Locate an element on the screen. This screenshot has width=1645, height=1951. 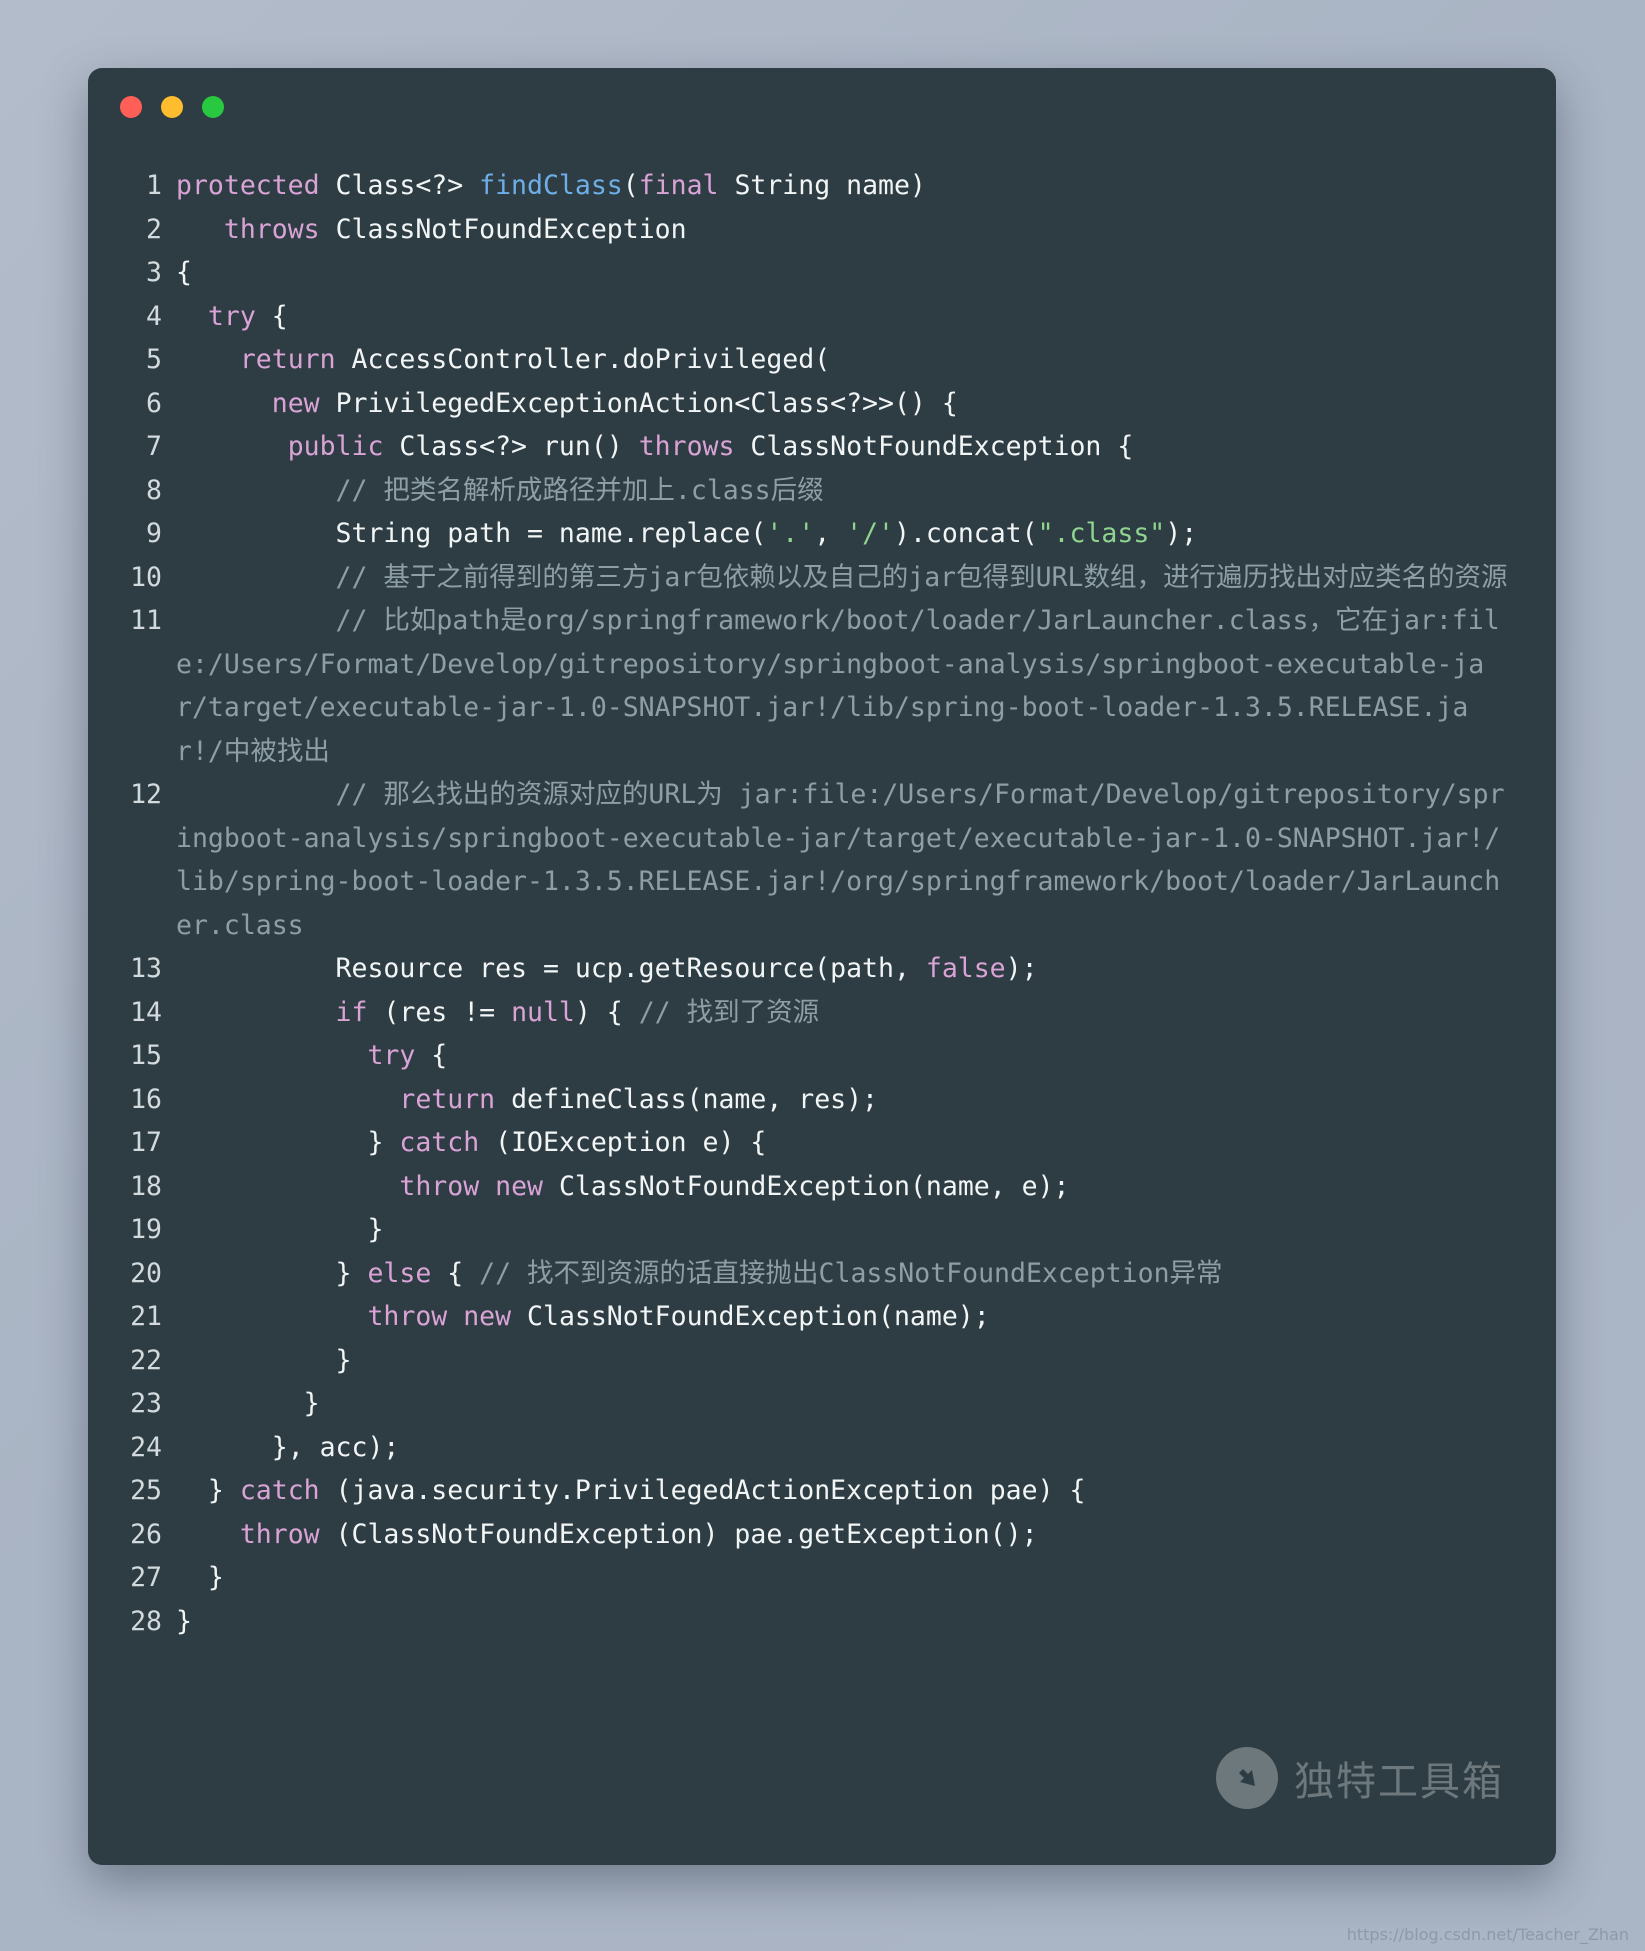
line-number: 2 is located at coordinates (154, 229).